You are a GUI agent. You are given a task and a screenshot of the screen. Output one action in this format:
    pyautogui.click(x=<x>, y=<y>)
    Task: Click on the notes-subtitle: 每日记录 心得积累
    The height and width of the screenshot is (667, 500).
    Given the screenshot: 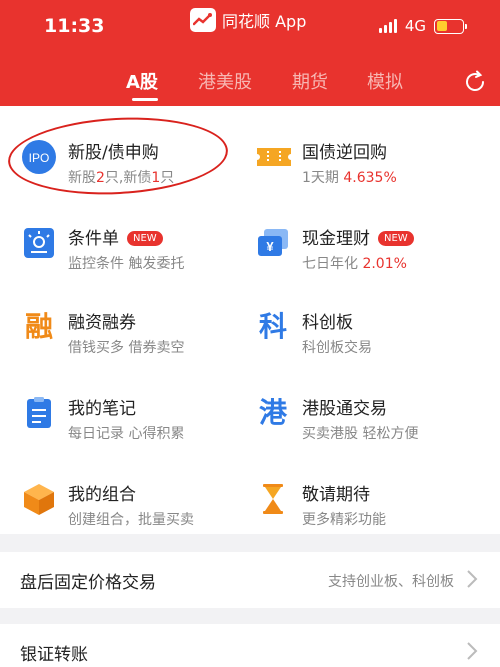 What is the action you would take?
    pyautogui.click(x=126, y=434)
    